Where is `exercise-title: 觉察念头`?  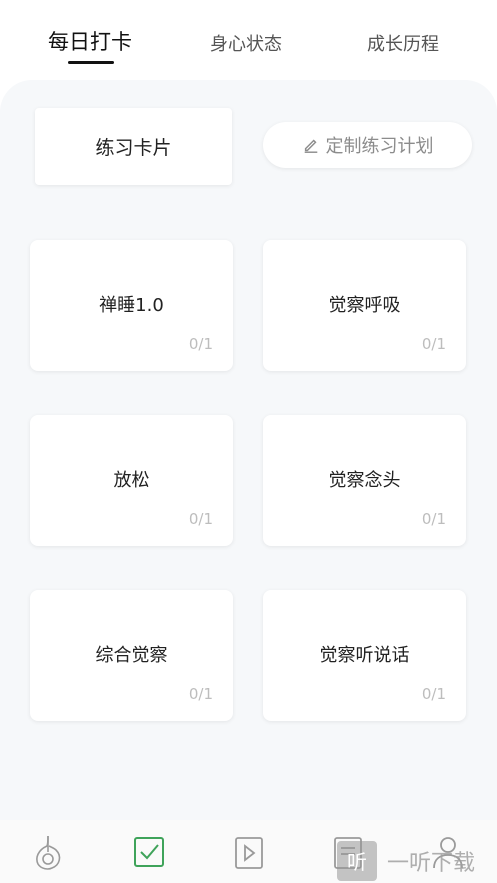
exercise-title: 觉察念头 is located at coordinates (364, 480).